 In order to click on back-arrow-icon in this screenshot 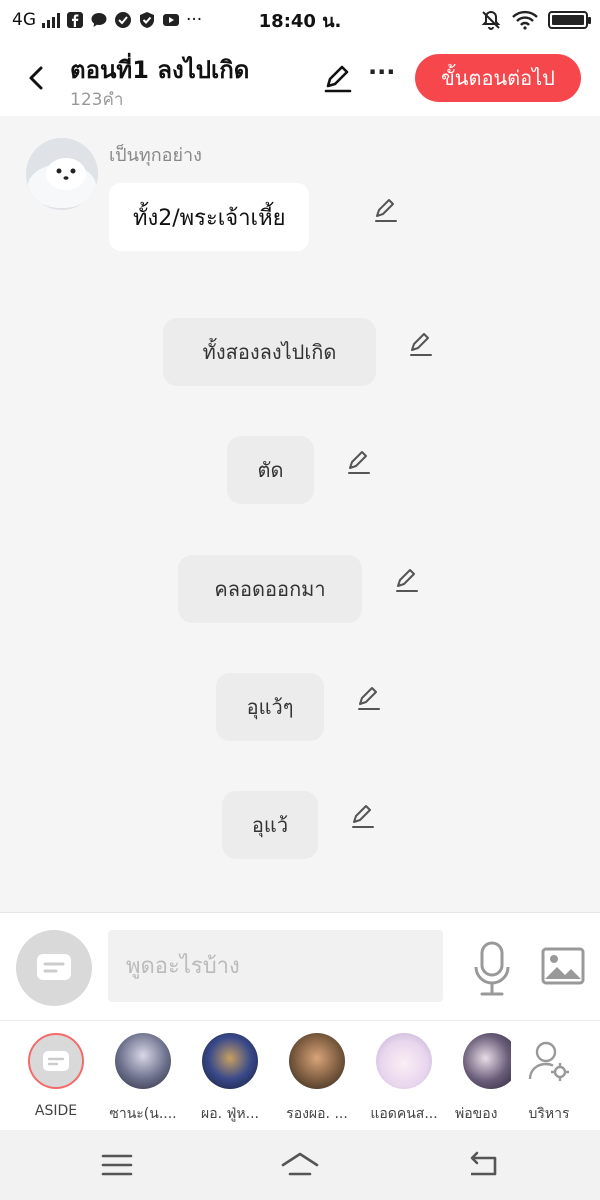, I will do `click(36, 78)`.